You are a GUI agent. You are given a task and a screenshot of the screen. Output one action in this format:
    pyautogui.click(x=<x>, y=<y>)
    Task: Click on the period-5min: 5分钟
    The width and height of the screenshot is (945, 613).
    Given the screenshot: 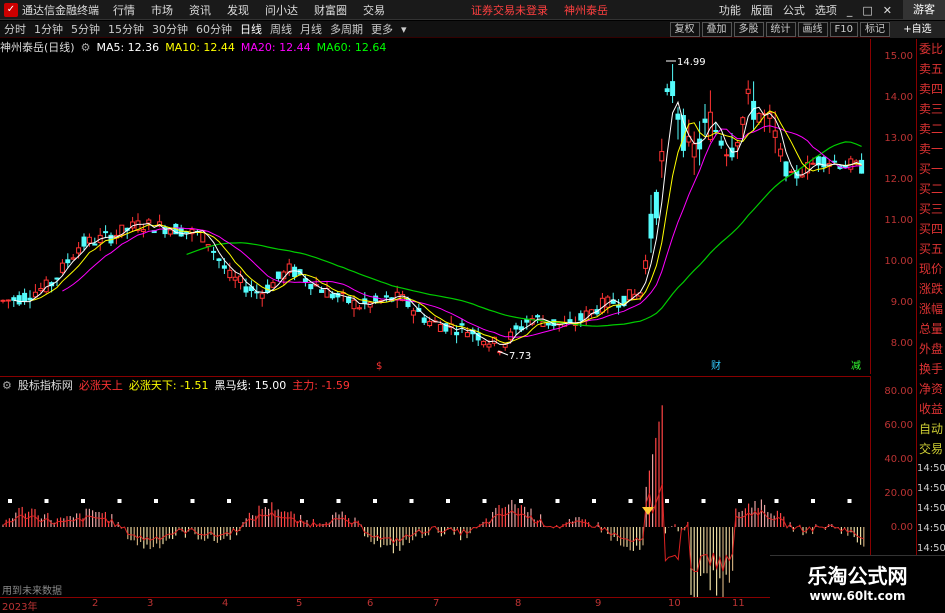 What is the action you would take?
    pyautogui.click(x=85, y=29)
    